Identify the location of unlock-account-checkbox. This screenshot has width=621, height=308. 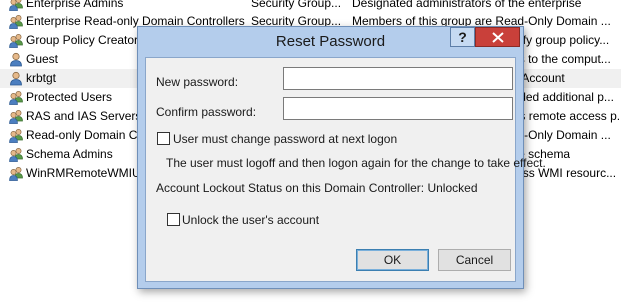
(173, 219).